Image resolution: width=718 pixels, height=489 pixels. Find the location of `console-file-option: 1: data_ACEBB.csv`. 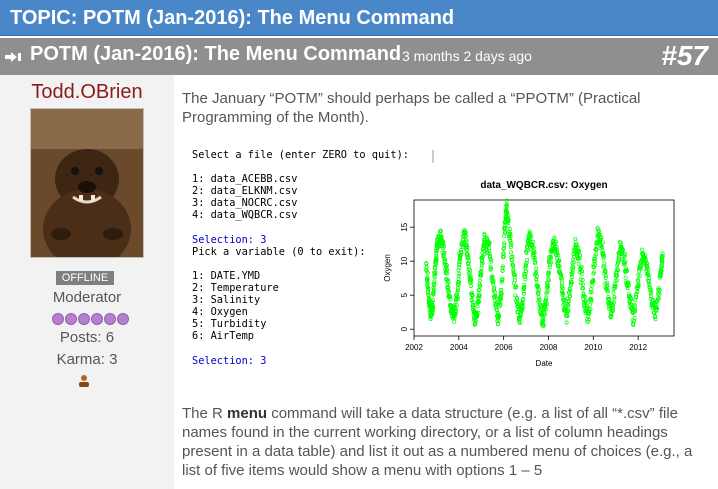

console-file-option: 1: data_ACEBB.csv is located at coordinates (245, 179).